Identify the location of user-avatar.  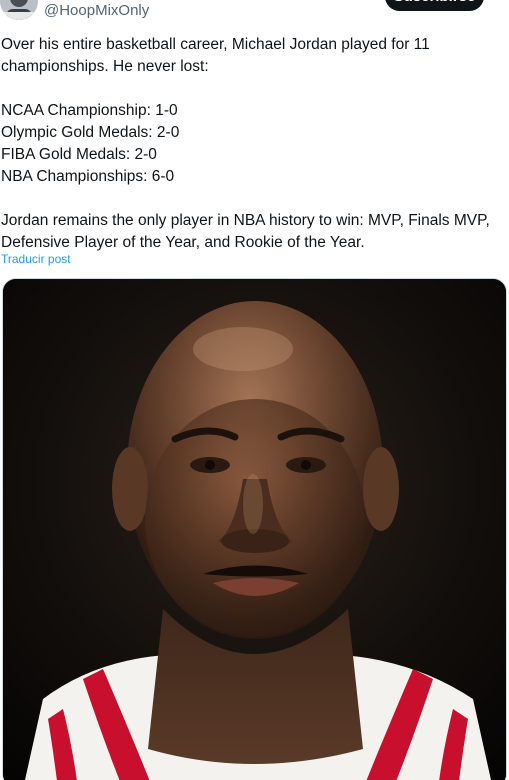
(19, 10).